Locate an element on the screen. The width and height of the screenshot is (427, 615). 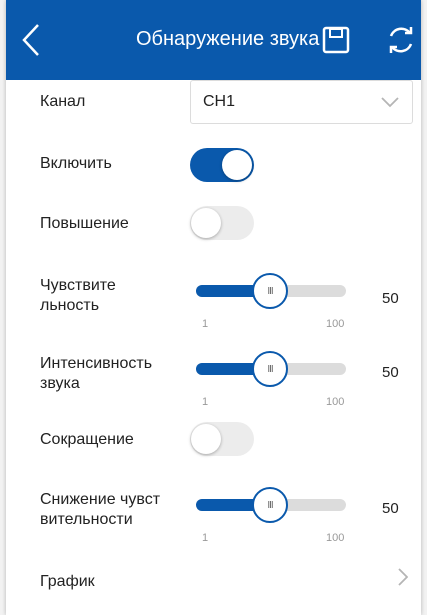
reduction-toggle is located at coordinates (222, 439).